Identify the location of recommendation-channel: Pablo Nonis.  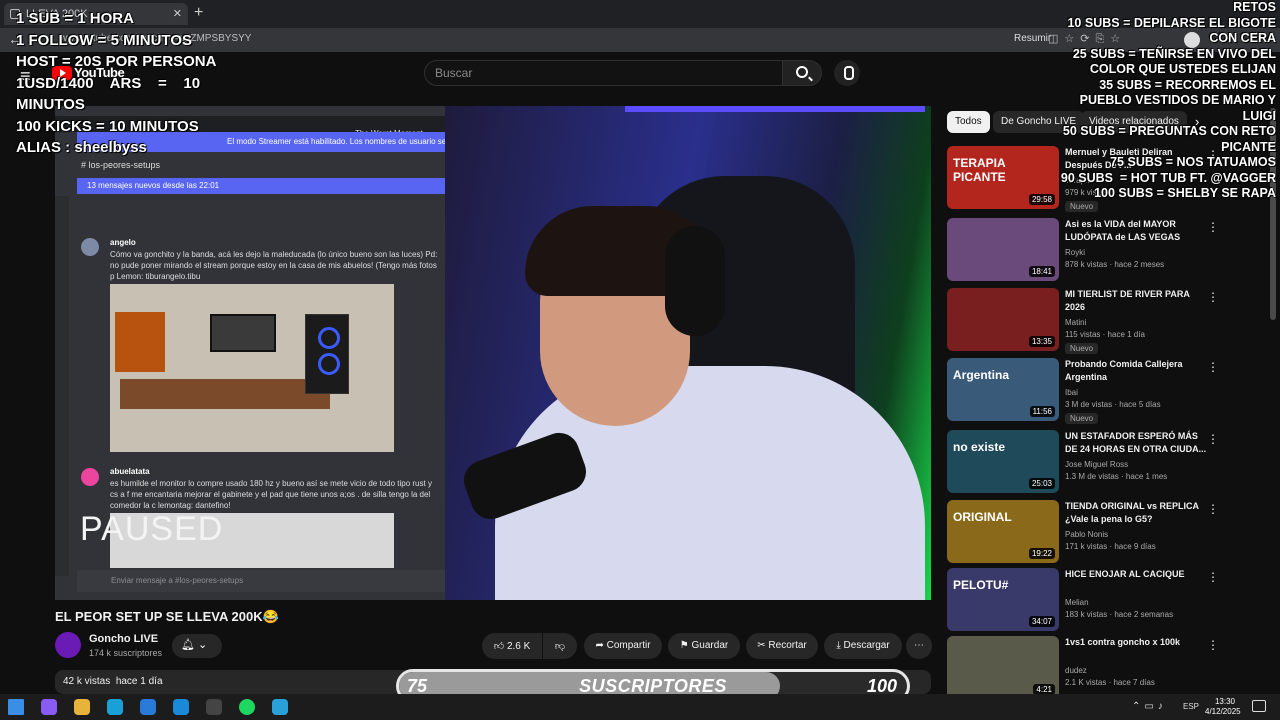
(1086, 534).